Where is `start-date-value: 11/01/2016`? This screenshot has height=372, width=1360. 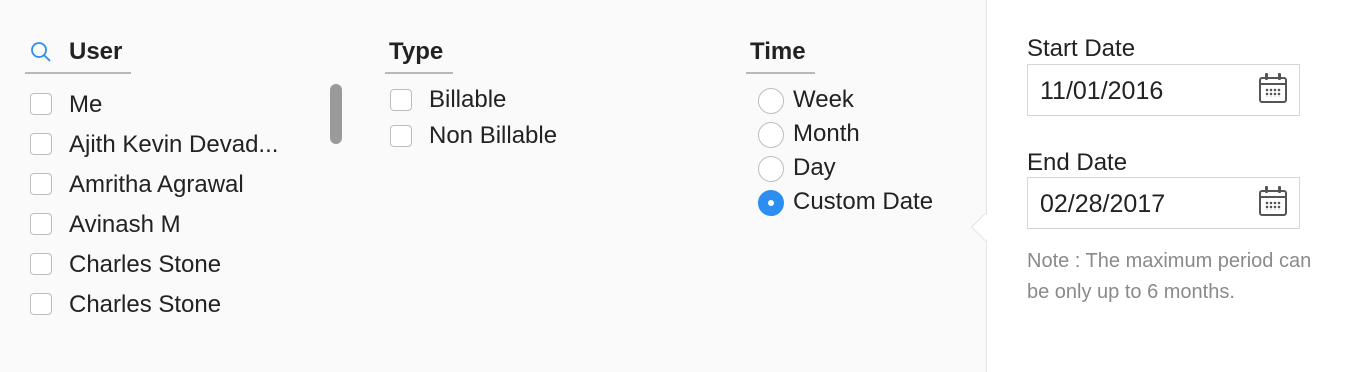 start-date-value: 11/01/2016 is located at coordinates (1102, 91).